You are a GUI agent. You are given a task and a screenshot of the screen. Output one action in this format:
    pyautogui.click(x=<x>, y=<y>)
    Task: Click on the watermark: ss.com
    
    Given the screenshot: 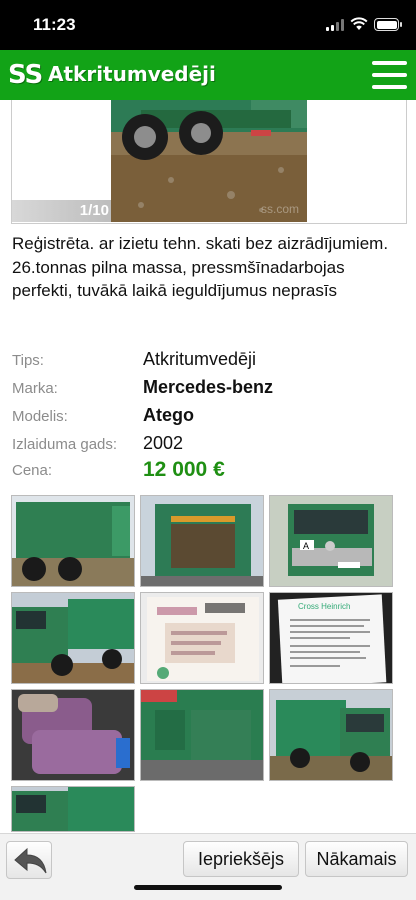 What is the action you would take?
    pyautogui.click(x=280, y=209)
    